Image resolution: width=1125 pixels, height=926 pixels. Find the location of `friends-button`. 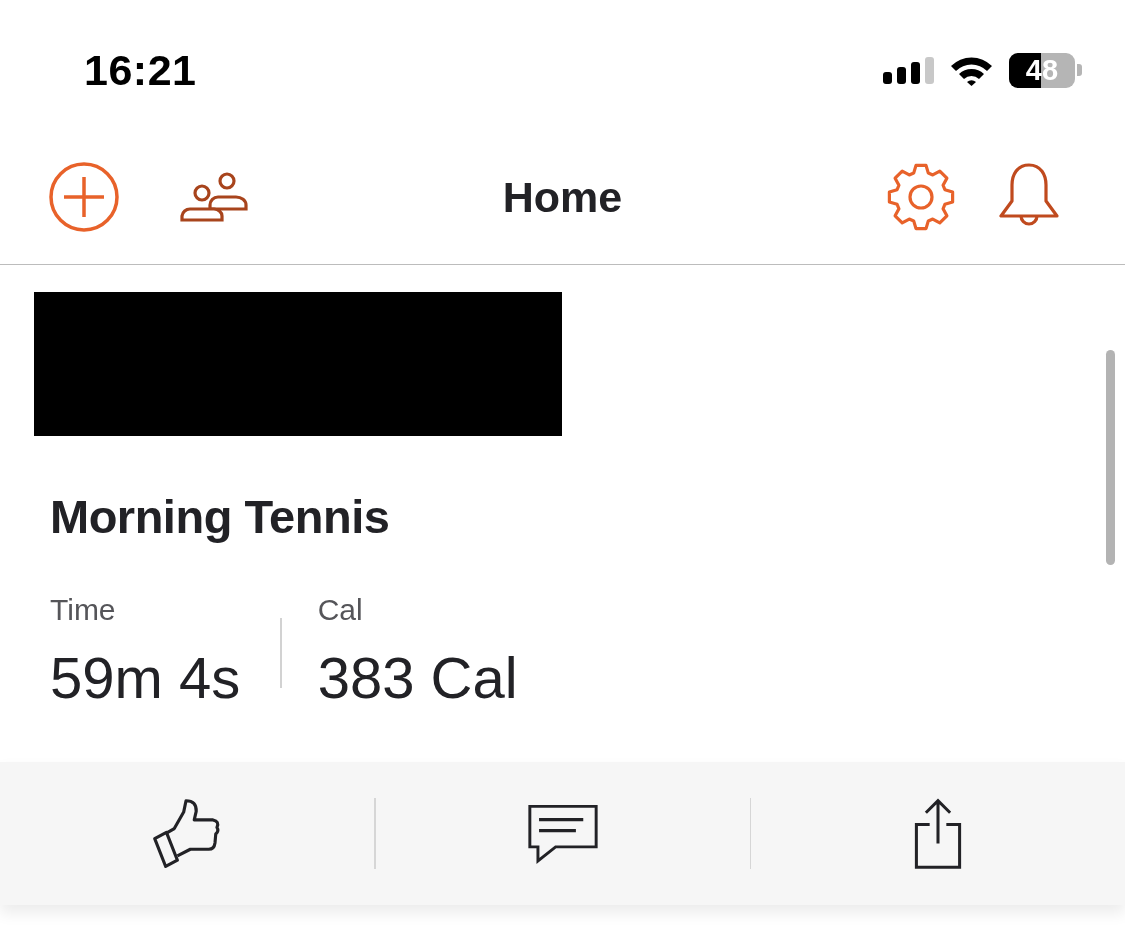

friends-button is located at coordinates (214, 197).